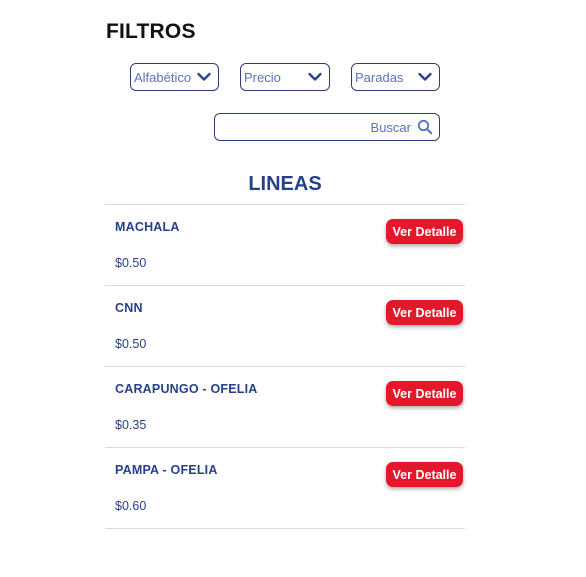 The image size is (586, 577). What do you see at coordinates (390, 127) in the screenshot?
I see `search-placeholder: Buscar` at bounding box center [390, 127].